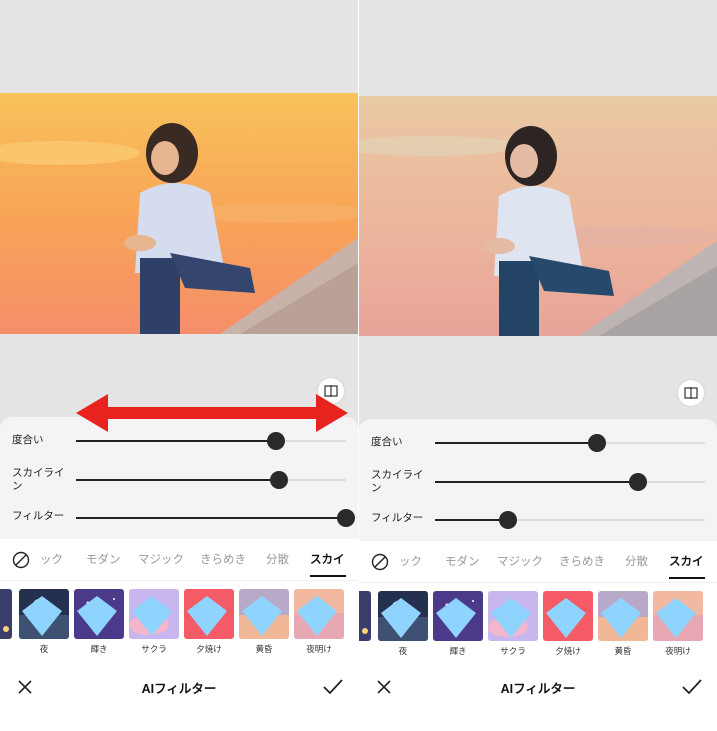 This screenshot has width=717, height=731. I want to click on compare-split-icon, so click(691, 393).